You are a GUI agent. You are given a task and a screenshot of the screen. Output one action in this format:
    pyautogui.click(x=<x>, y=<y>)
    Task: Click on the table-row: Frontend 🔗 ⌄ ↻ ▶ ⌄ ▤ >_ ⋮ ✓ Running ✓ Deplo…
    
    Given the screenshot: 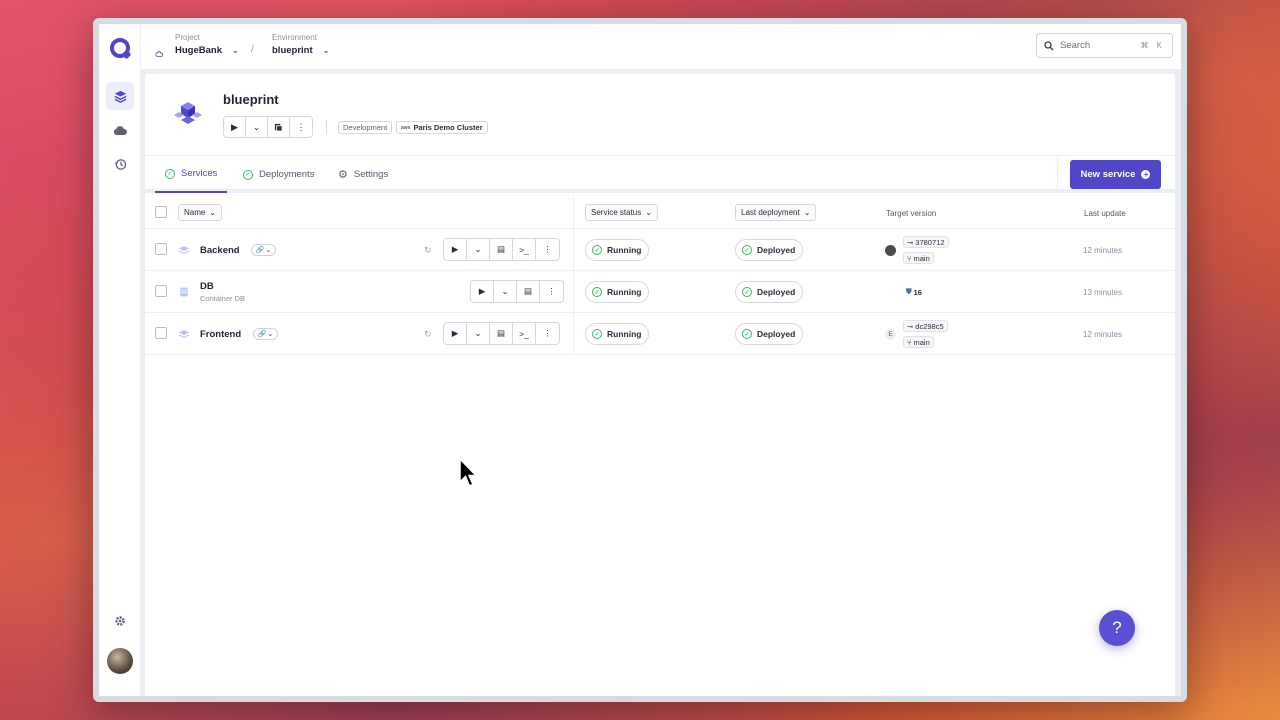 What is the action you would take?
    pyautogui.click(x=660, y=334)
    